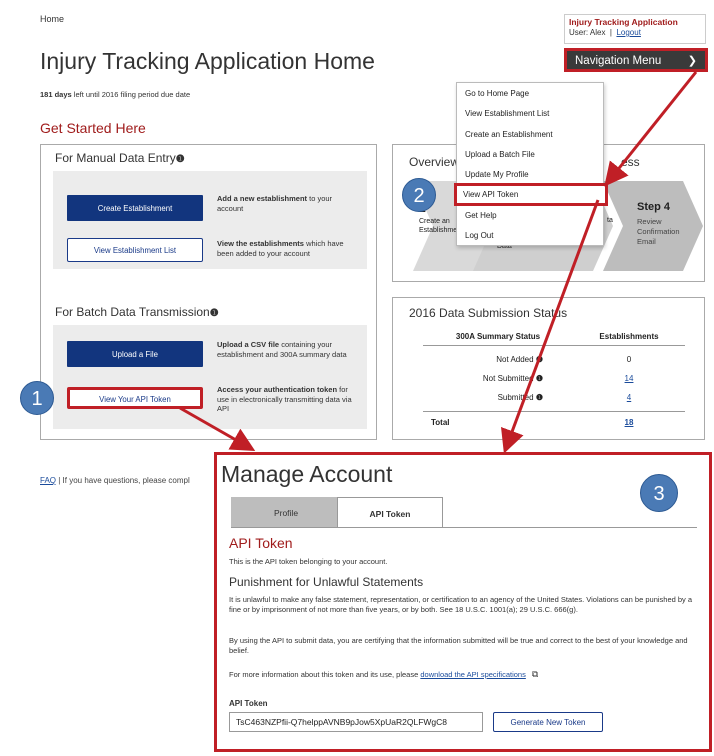 The width and height of the screenshot is (714, 756). I want to click on breadcrumb: Home, so click(52, 19).